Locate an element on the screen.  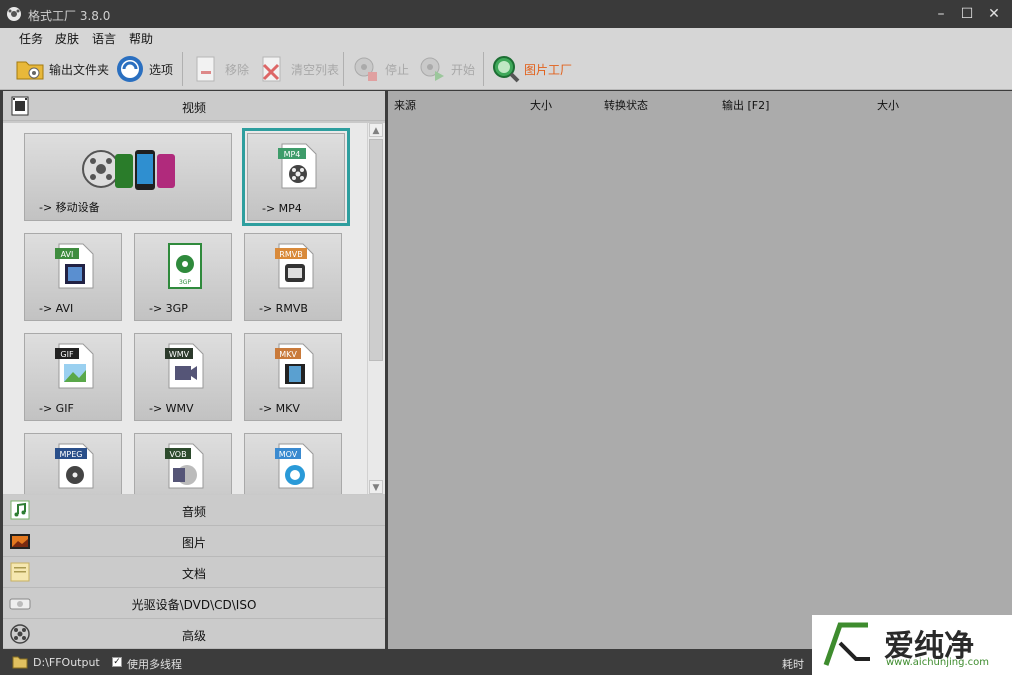
start-gear-icon is located at coordinates (432, 69).